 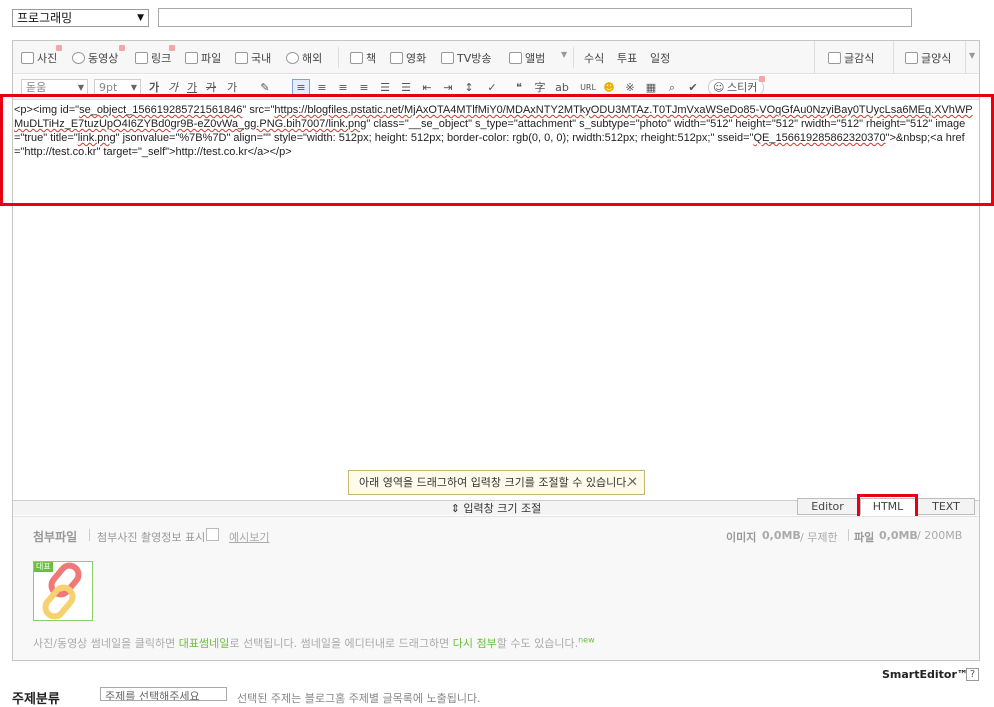 I want to click on exif-label: 첨부사진 촬영정보 표시, so click(x=151, y=537).